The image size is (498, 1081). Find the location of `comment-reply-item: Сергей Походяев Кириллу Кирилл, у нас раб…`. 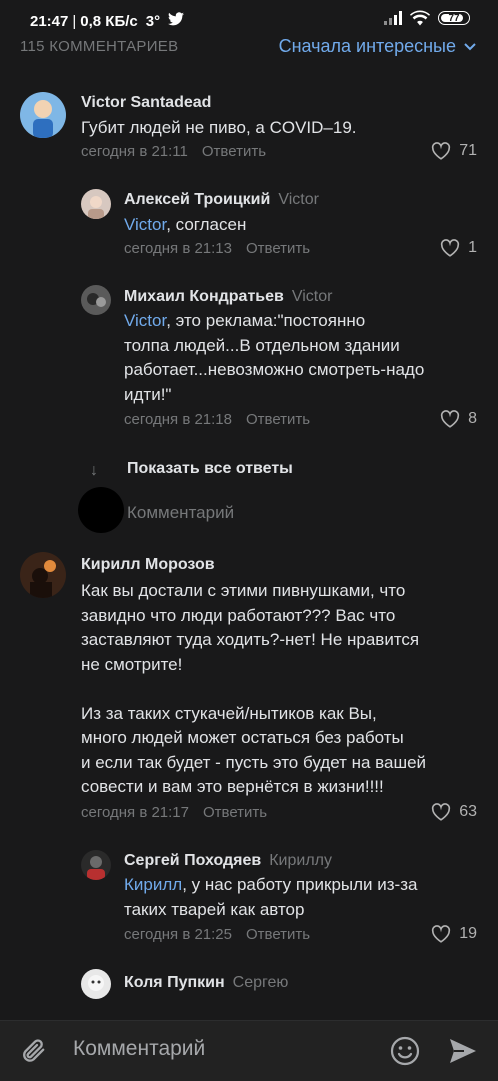

comment-reply-item: Сергей Походяев Кириллу Кирилл, у нас раб… is located at coordinates (249, 898).